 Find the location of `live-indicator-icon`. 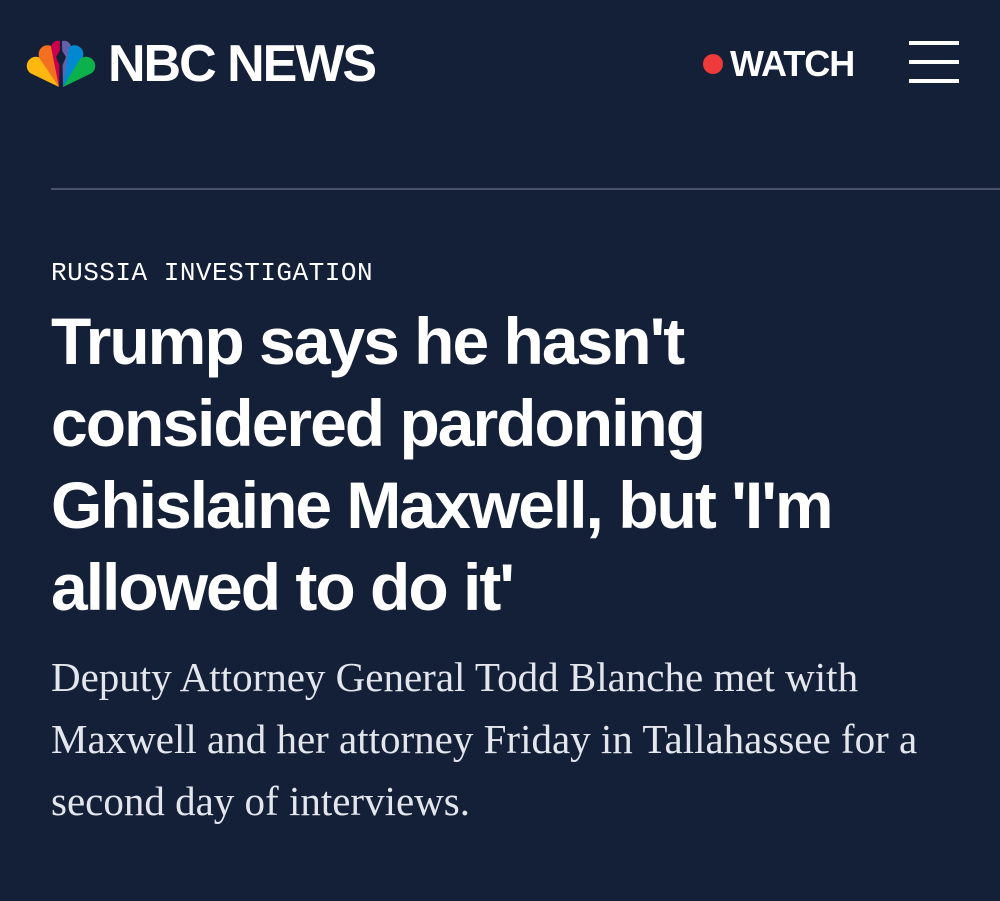

live-indicator-icon is located at coordinates (713, 64).